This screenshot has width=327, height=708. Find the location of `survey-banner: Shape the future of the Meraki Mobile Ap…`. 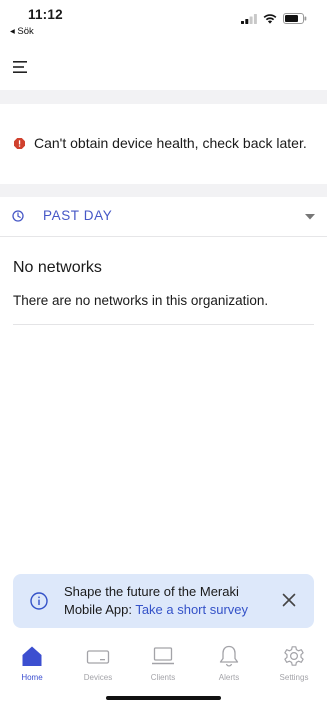

survey-banner: Shape the future of the Meraki Mobile Ap… is located at coordinates (163, 601).